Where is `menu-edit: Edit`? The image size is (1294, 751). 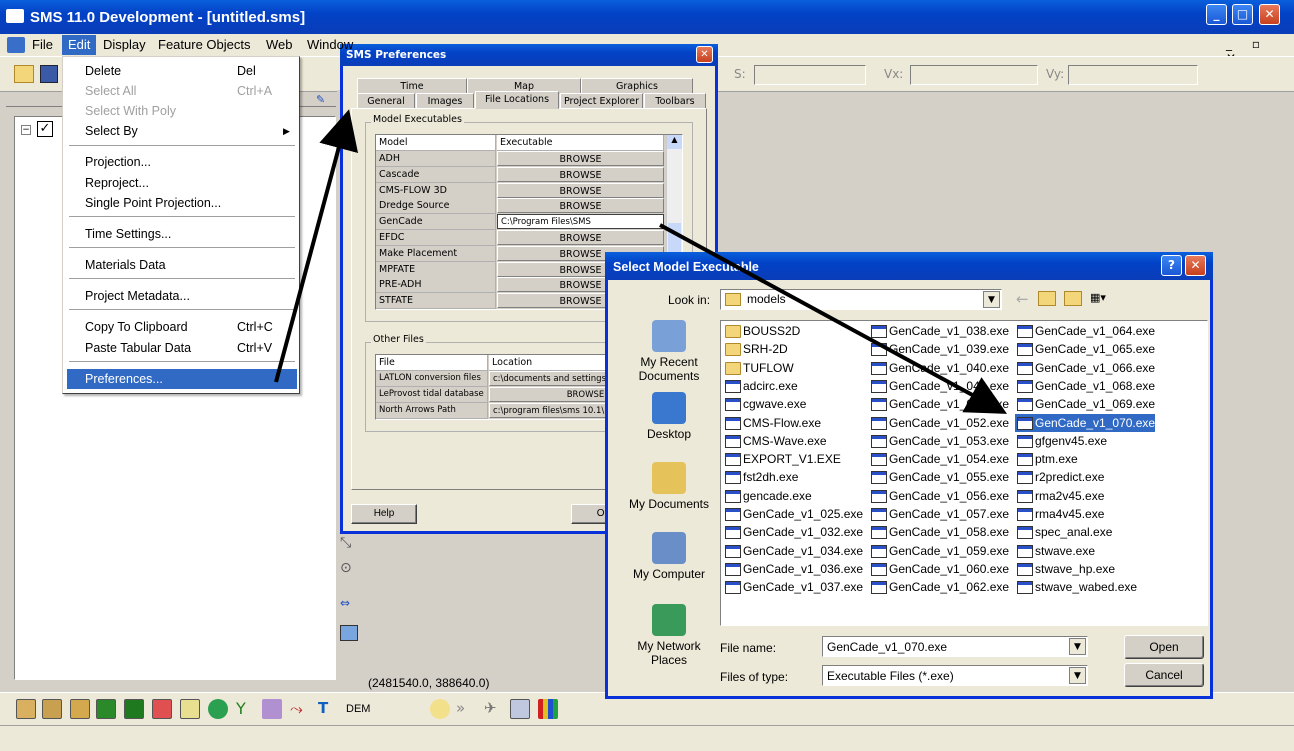
menu-edit: Edit is located at coordinates (79, 44).